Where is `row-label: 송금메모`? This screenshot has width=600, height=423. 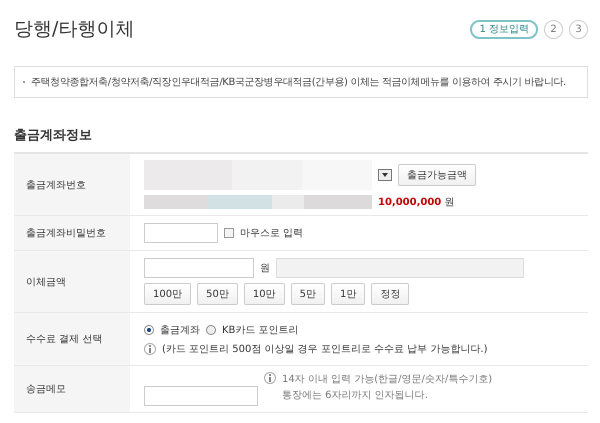 row-label: 송금메모 is located at coordinates (72, 389).